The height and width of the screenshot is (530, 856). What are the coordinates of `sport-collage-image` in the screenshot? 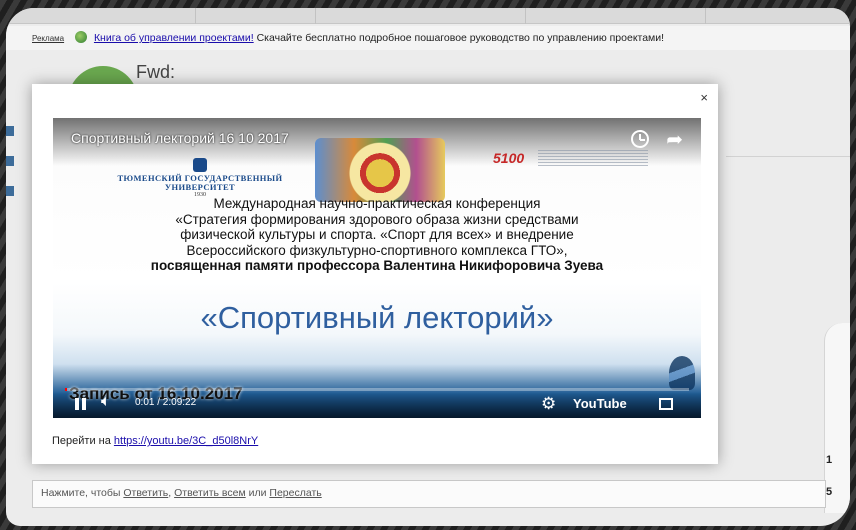 It's located at (380, 170).